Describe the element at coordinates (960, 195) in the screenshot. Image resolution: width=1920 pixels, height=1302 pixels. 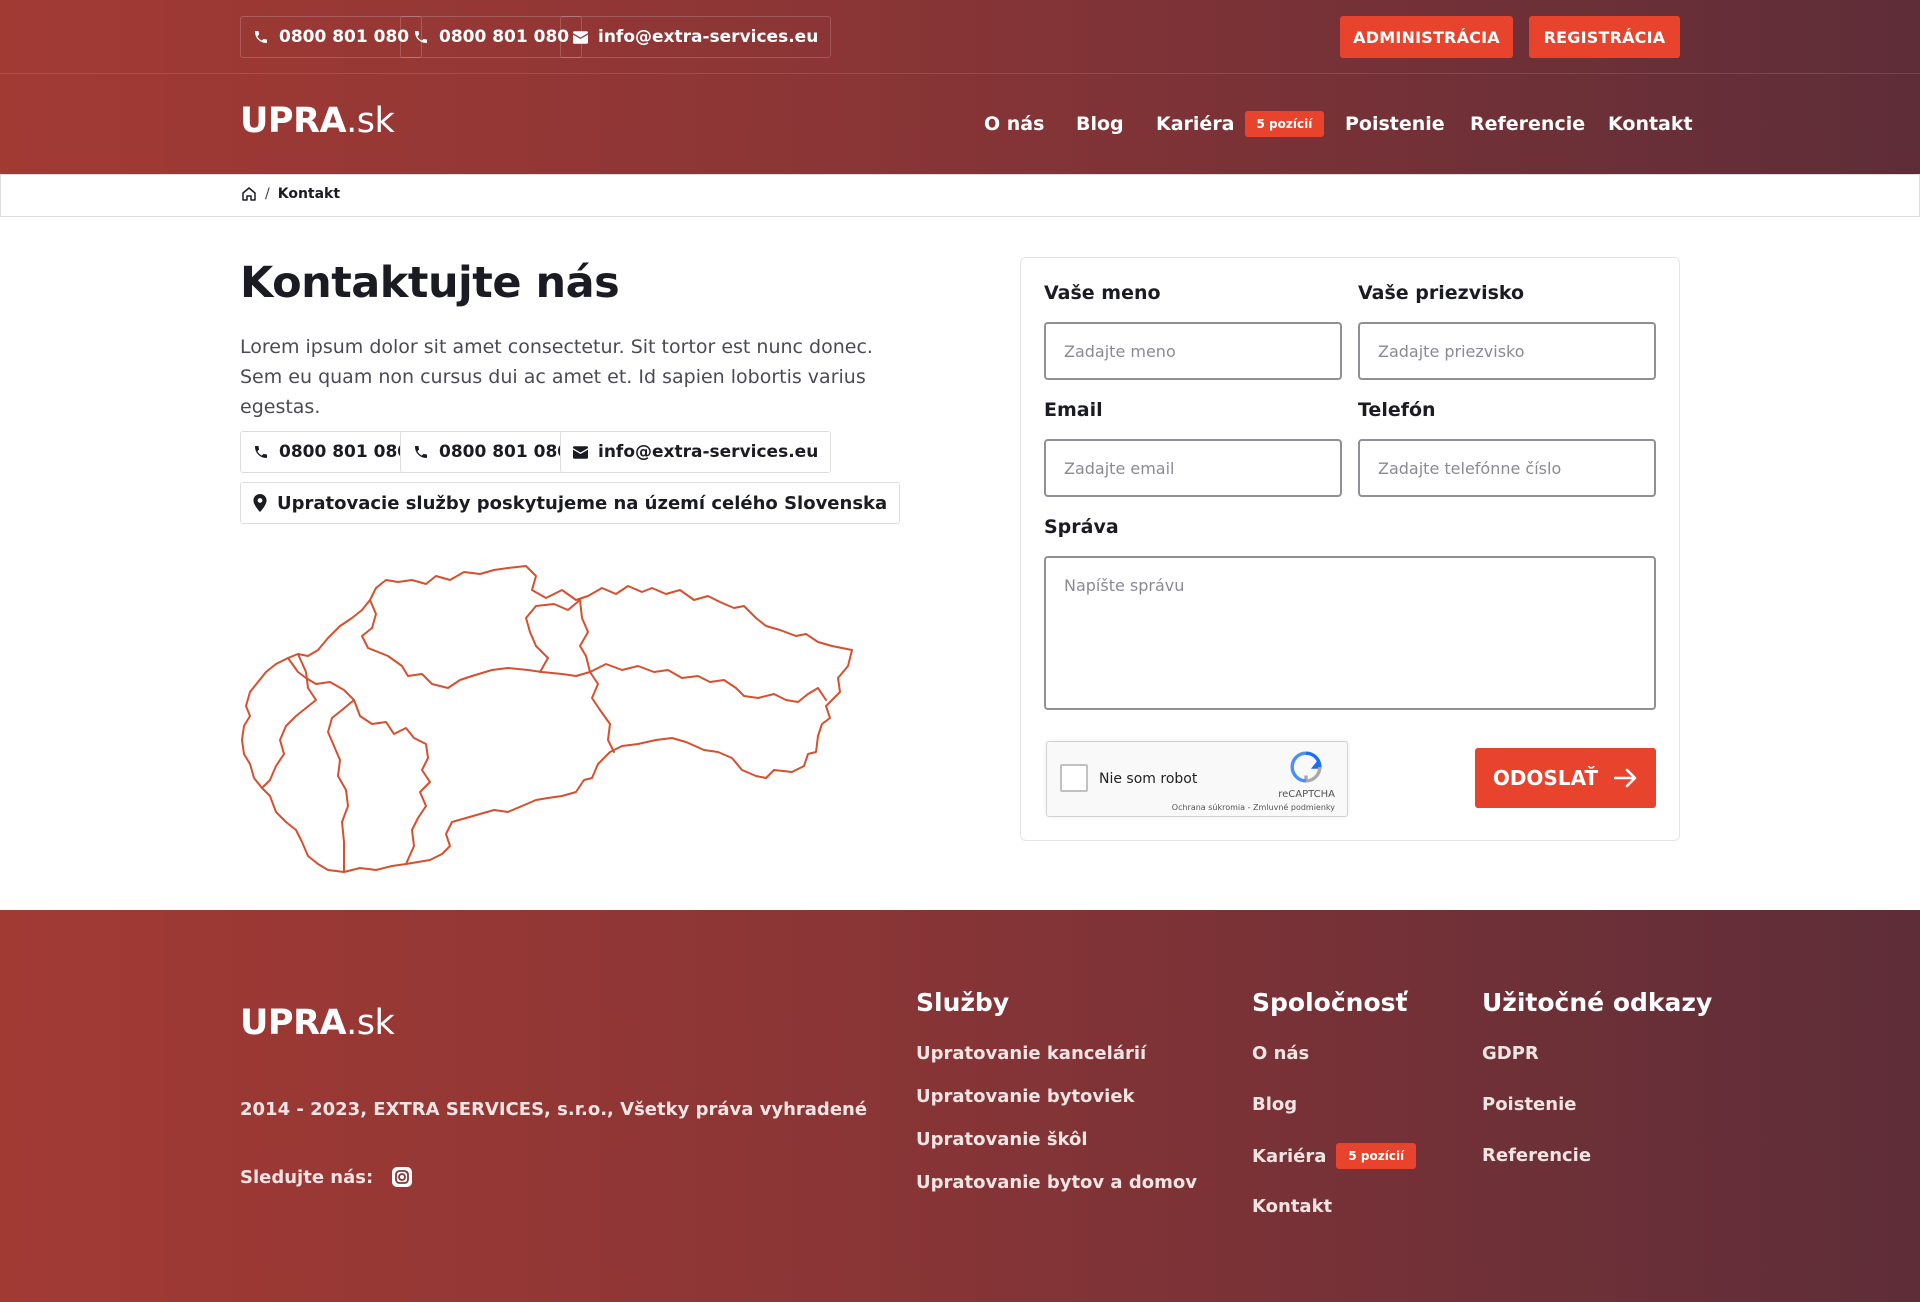
I see `breadcrumb: / Kontakt` at that location.